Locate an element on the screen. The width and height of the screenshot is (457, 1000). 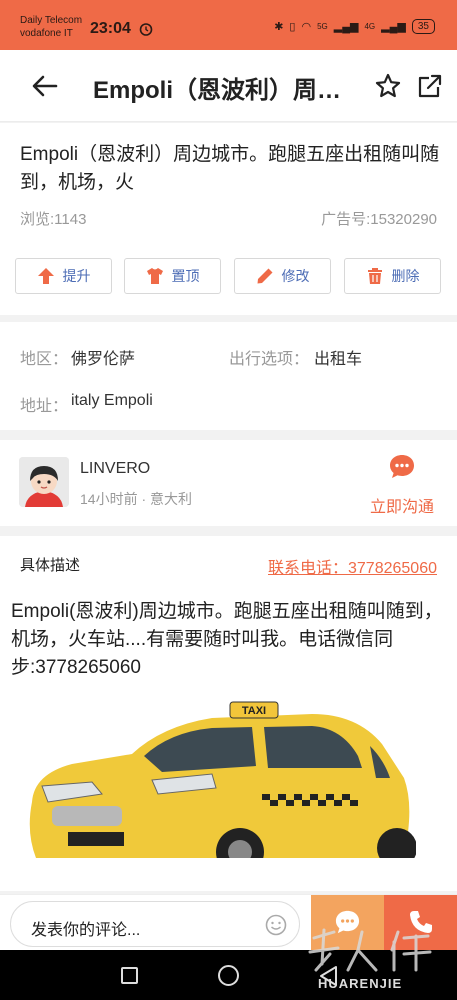
edit-button: 修改 is located at coordinates (282, 276).